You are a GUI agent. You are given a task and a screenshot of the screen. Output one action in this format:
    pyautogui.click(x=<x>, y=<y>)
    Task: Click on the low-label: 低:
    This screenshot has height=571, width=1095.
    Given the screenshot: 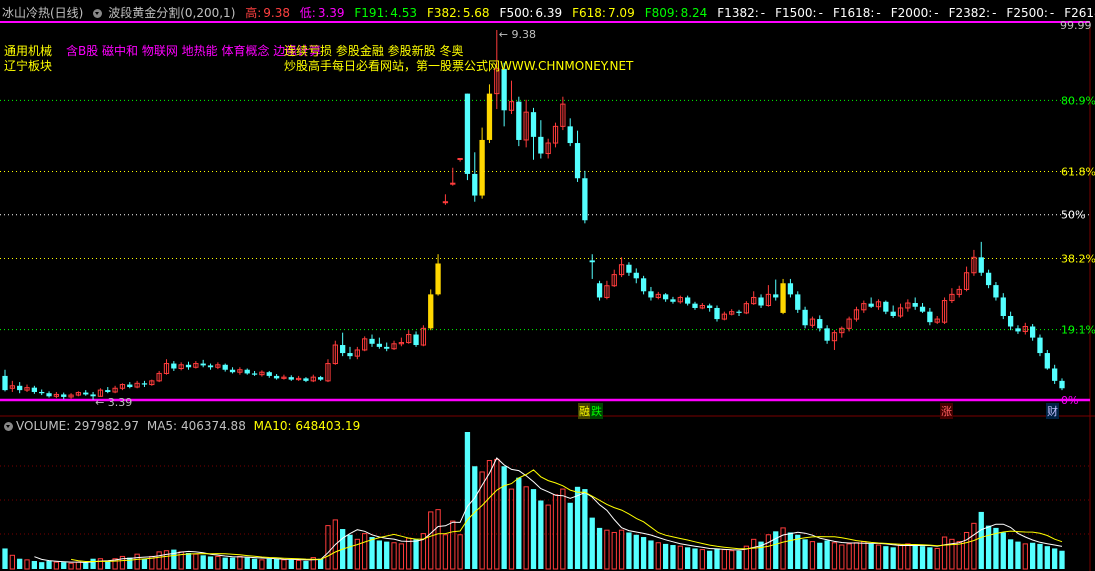 What is the action you would take?
    pyautogui.click(x=307, y=13)
    